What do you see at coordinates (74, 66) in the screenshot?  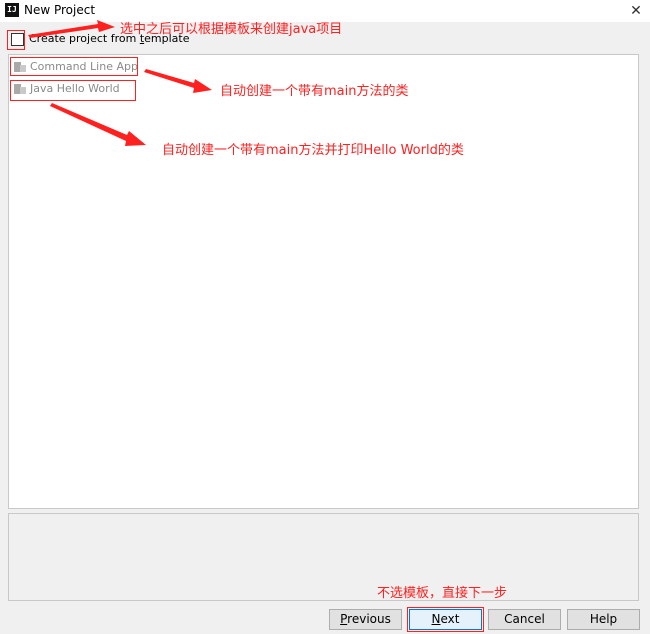 I see `annotation-box-command-line` at bounding box center [74, 66].